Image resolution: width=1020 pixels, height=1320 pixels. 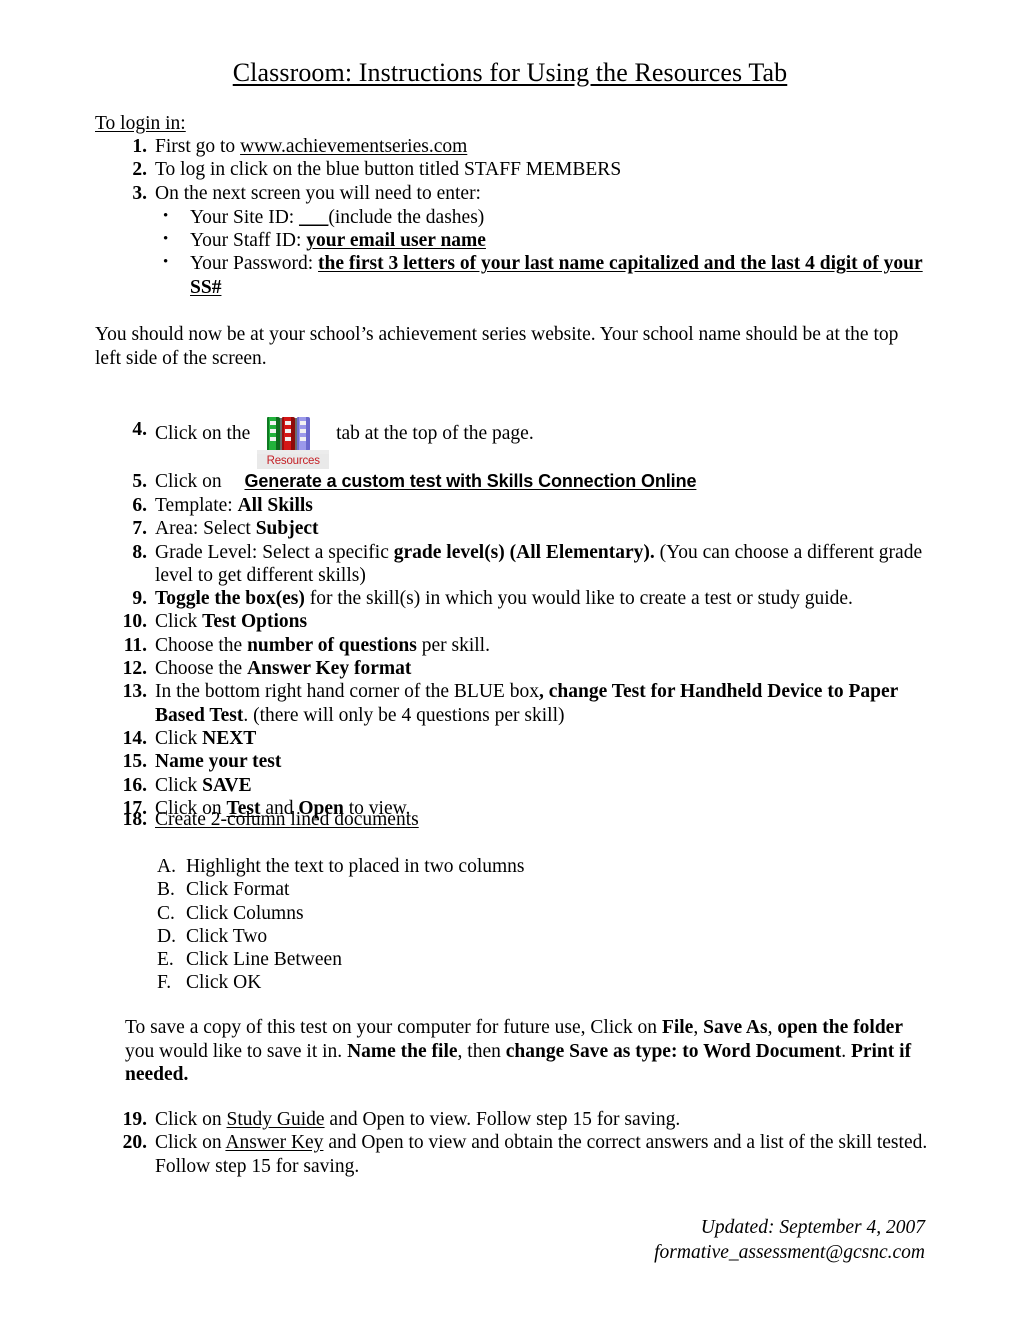 What do you see at coordinates (229, 738) in the screenshot?
I see `step14-bold: NEXT` at bounding box center [229, 738].